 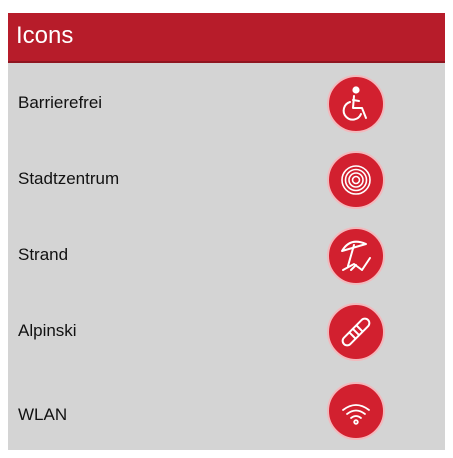 What do you see at coordinates (226, 332) in the screenshot?
I see `list-item-alpinski: Alpinski` at bounding box center [226, 332].